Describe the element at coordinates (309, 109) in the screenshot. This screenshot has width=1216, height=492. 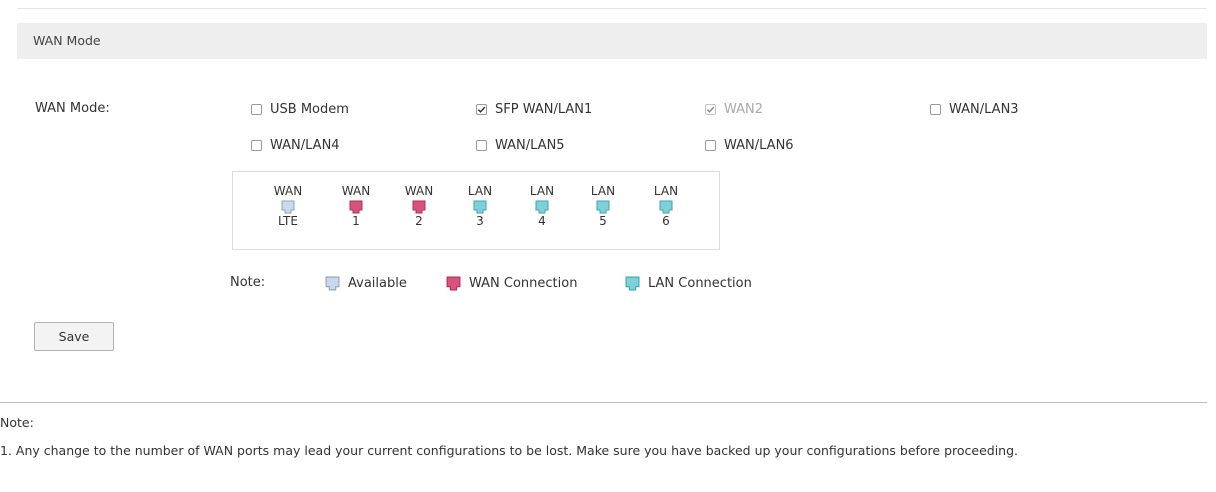
I see `option-label-usb-modem: USB Modem` at that location.